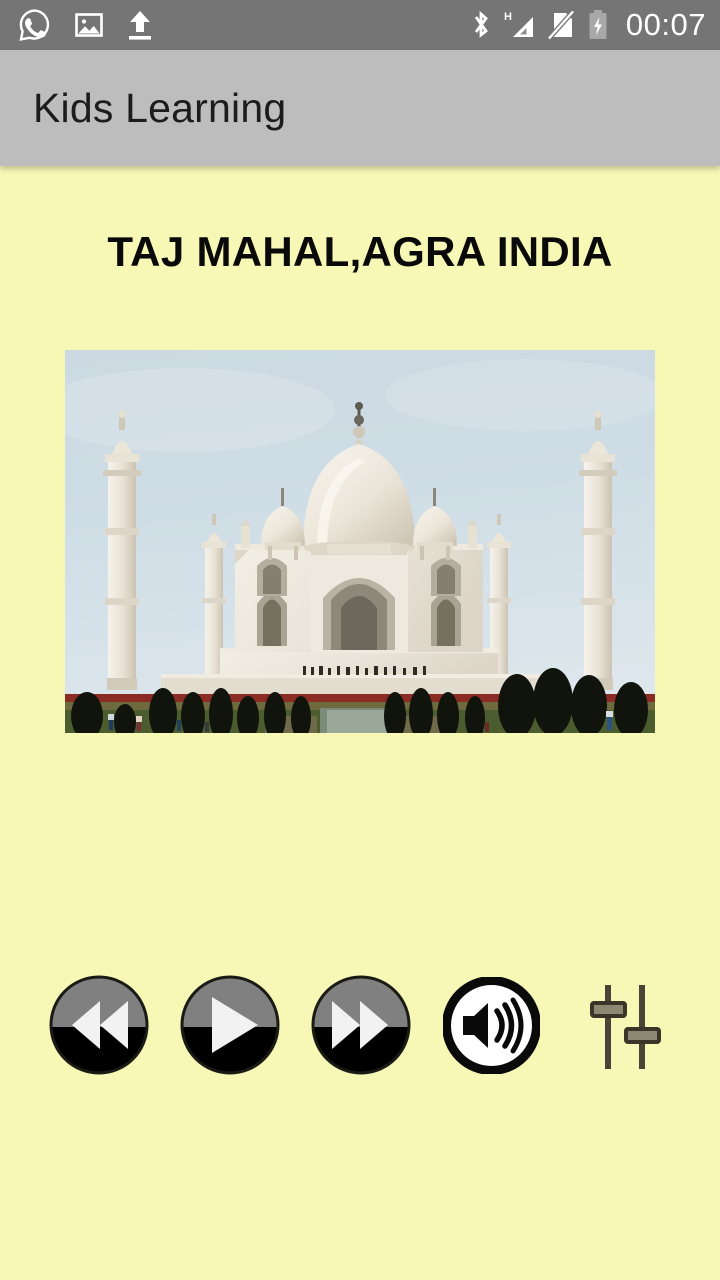  I want to click on volume-button, so click(491, 1025).